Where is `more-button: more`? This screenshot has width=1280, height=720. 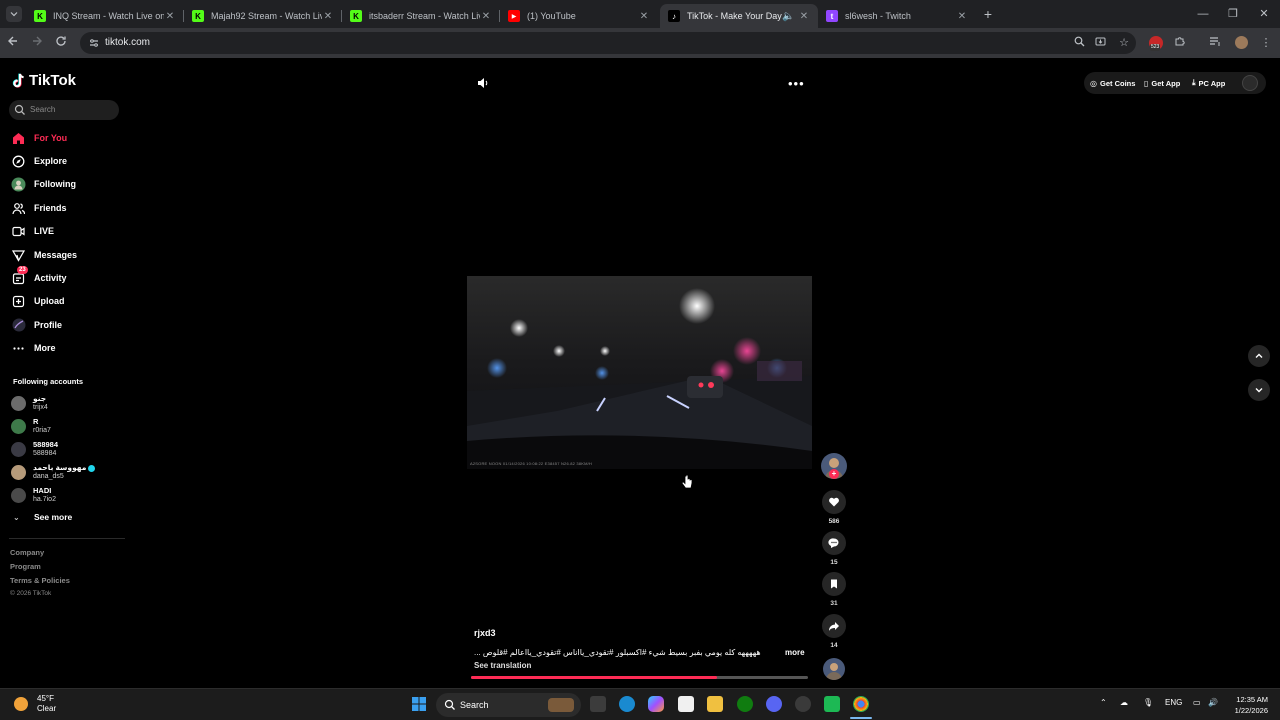
more-button: more is located at coordinates (795, 652).